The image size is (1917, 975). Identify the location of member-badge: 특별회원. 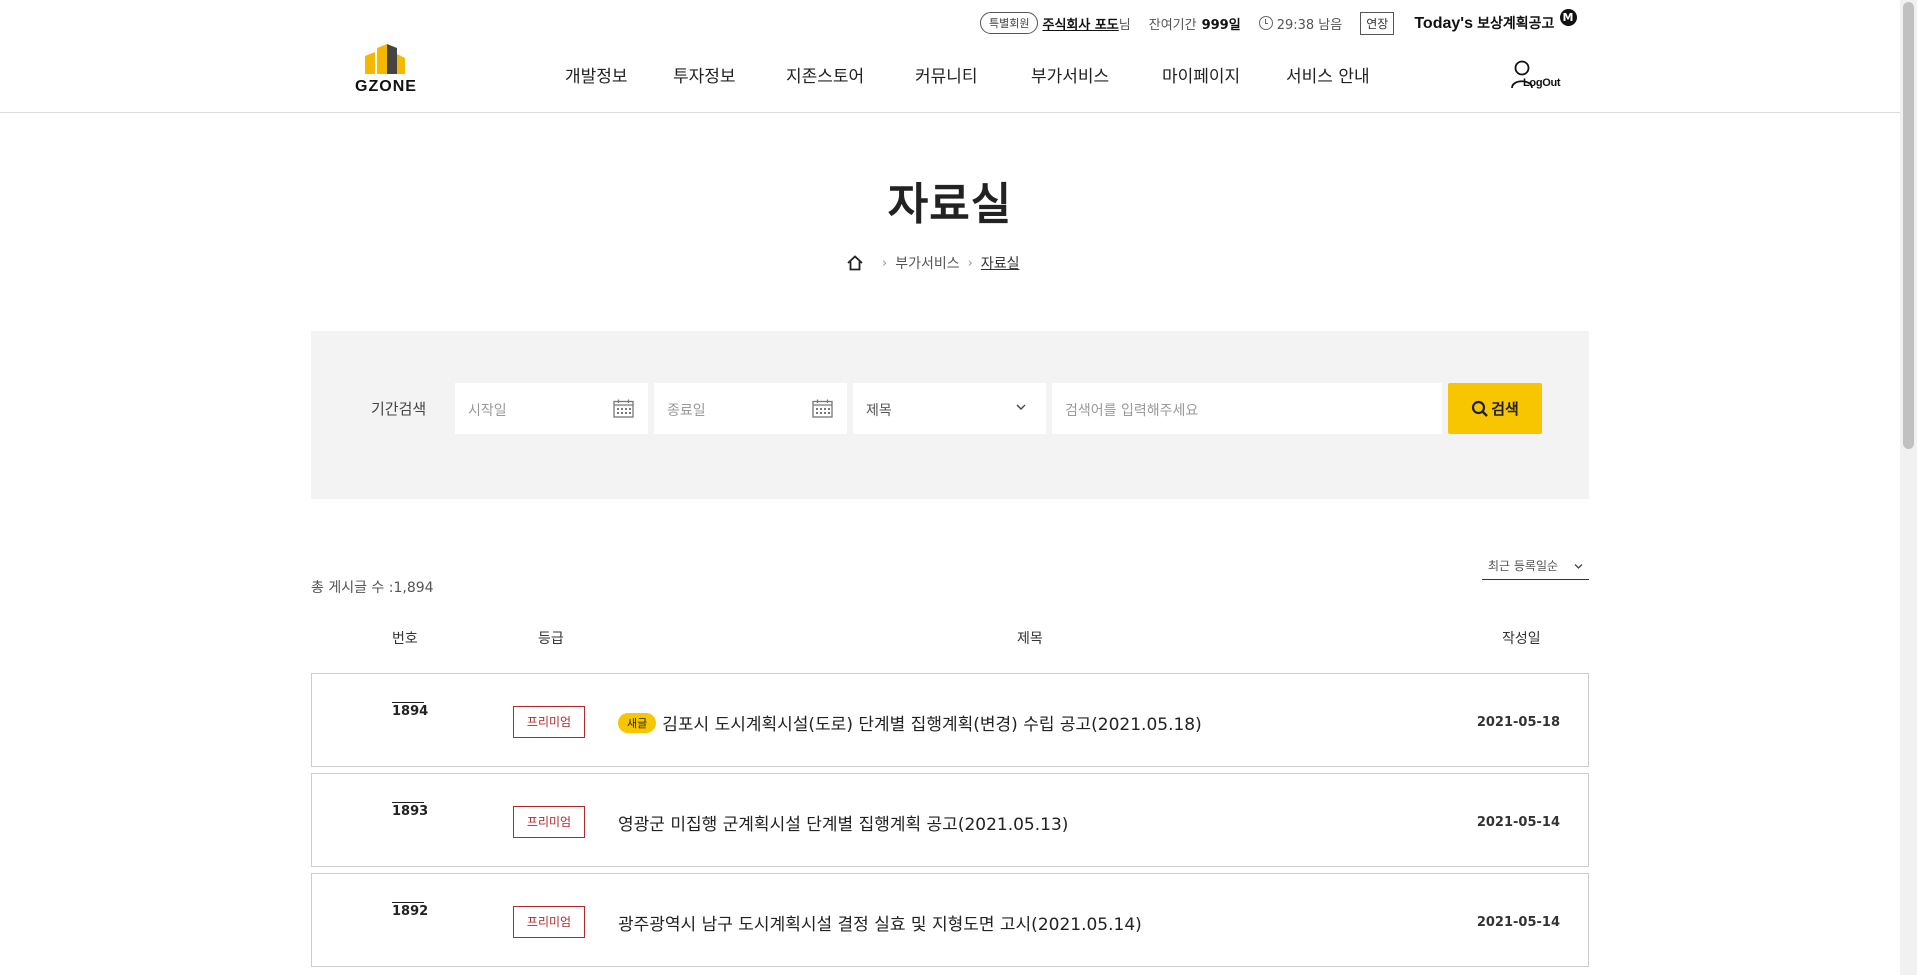
(1009, 23).